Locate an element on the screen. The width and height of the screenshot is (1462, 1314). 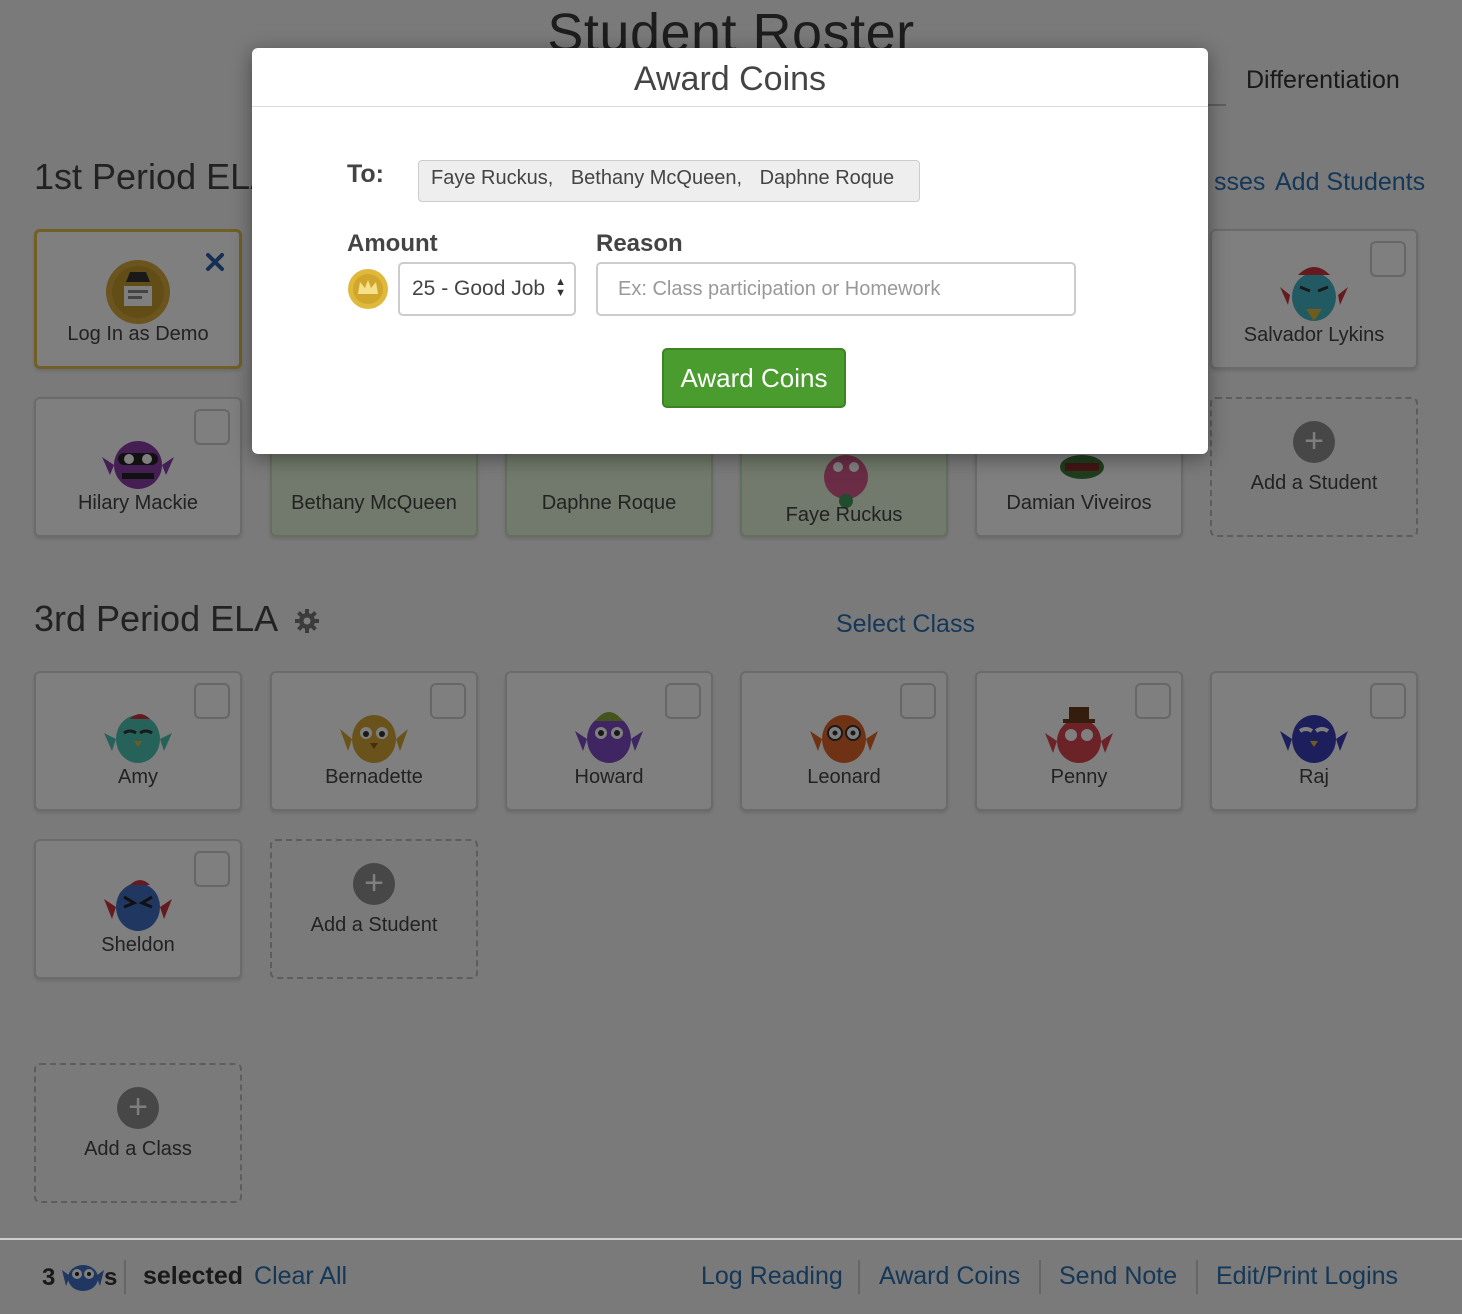
modal-title: Award Coins is located at coordinates (730, 77).